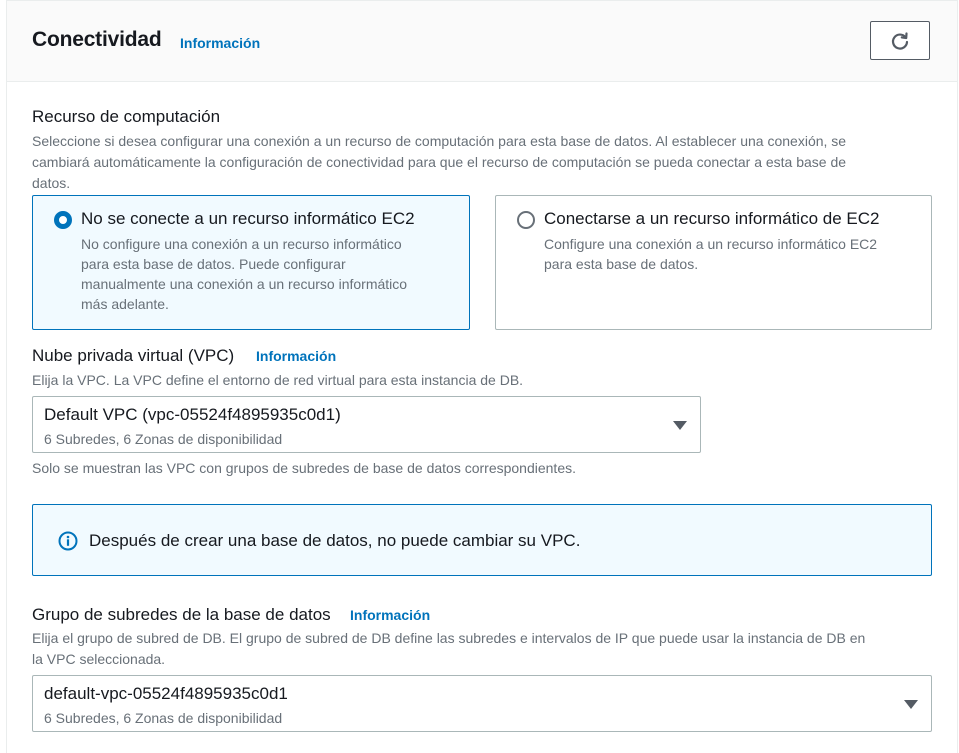 This screenshot has width=959, height=753. I want to click on subnet-group-selected-value: default-vpc-05524f4895935c0d1, so click(166, 693).